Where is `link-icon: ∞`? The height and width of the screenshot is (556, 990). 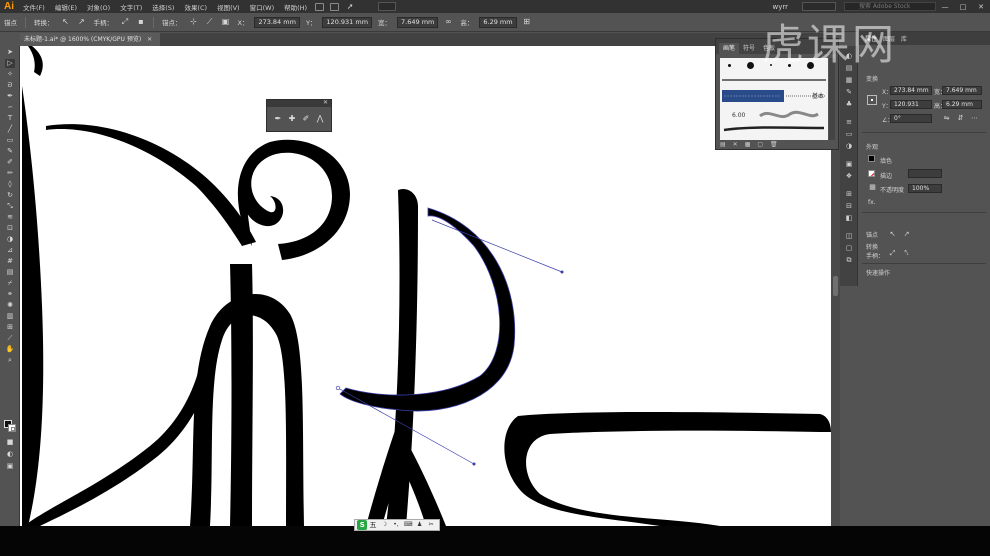
link-icon: ∞ is located at coordinates (448, 22).